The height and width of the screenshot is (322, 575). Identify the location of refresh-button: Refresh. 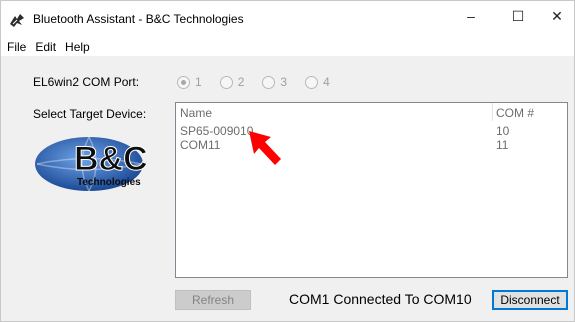
(213, 300).